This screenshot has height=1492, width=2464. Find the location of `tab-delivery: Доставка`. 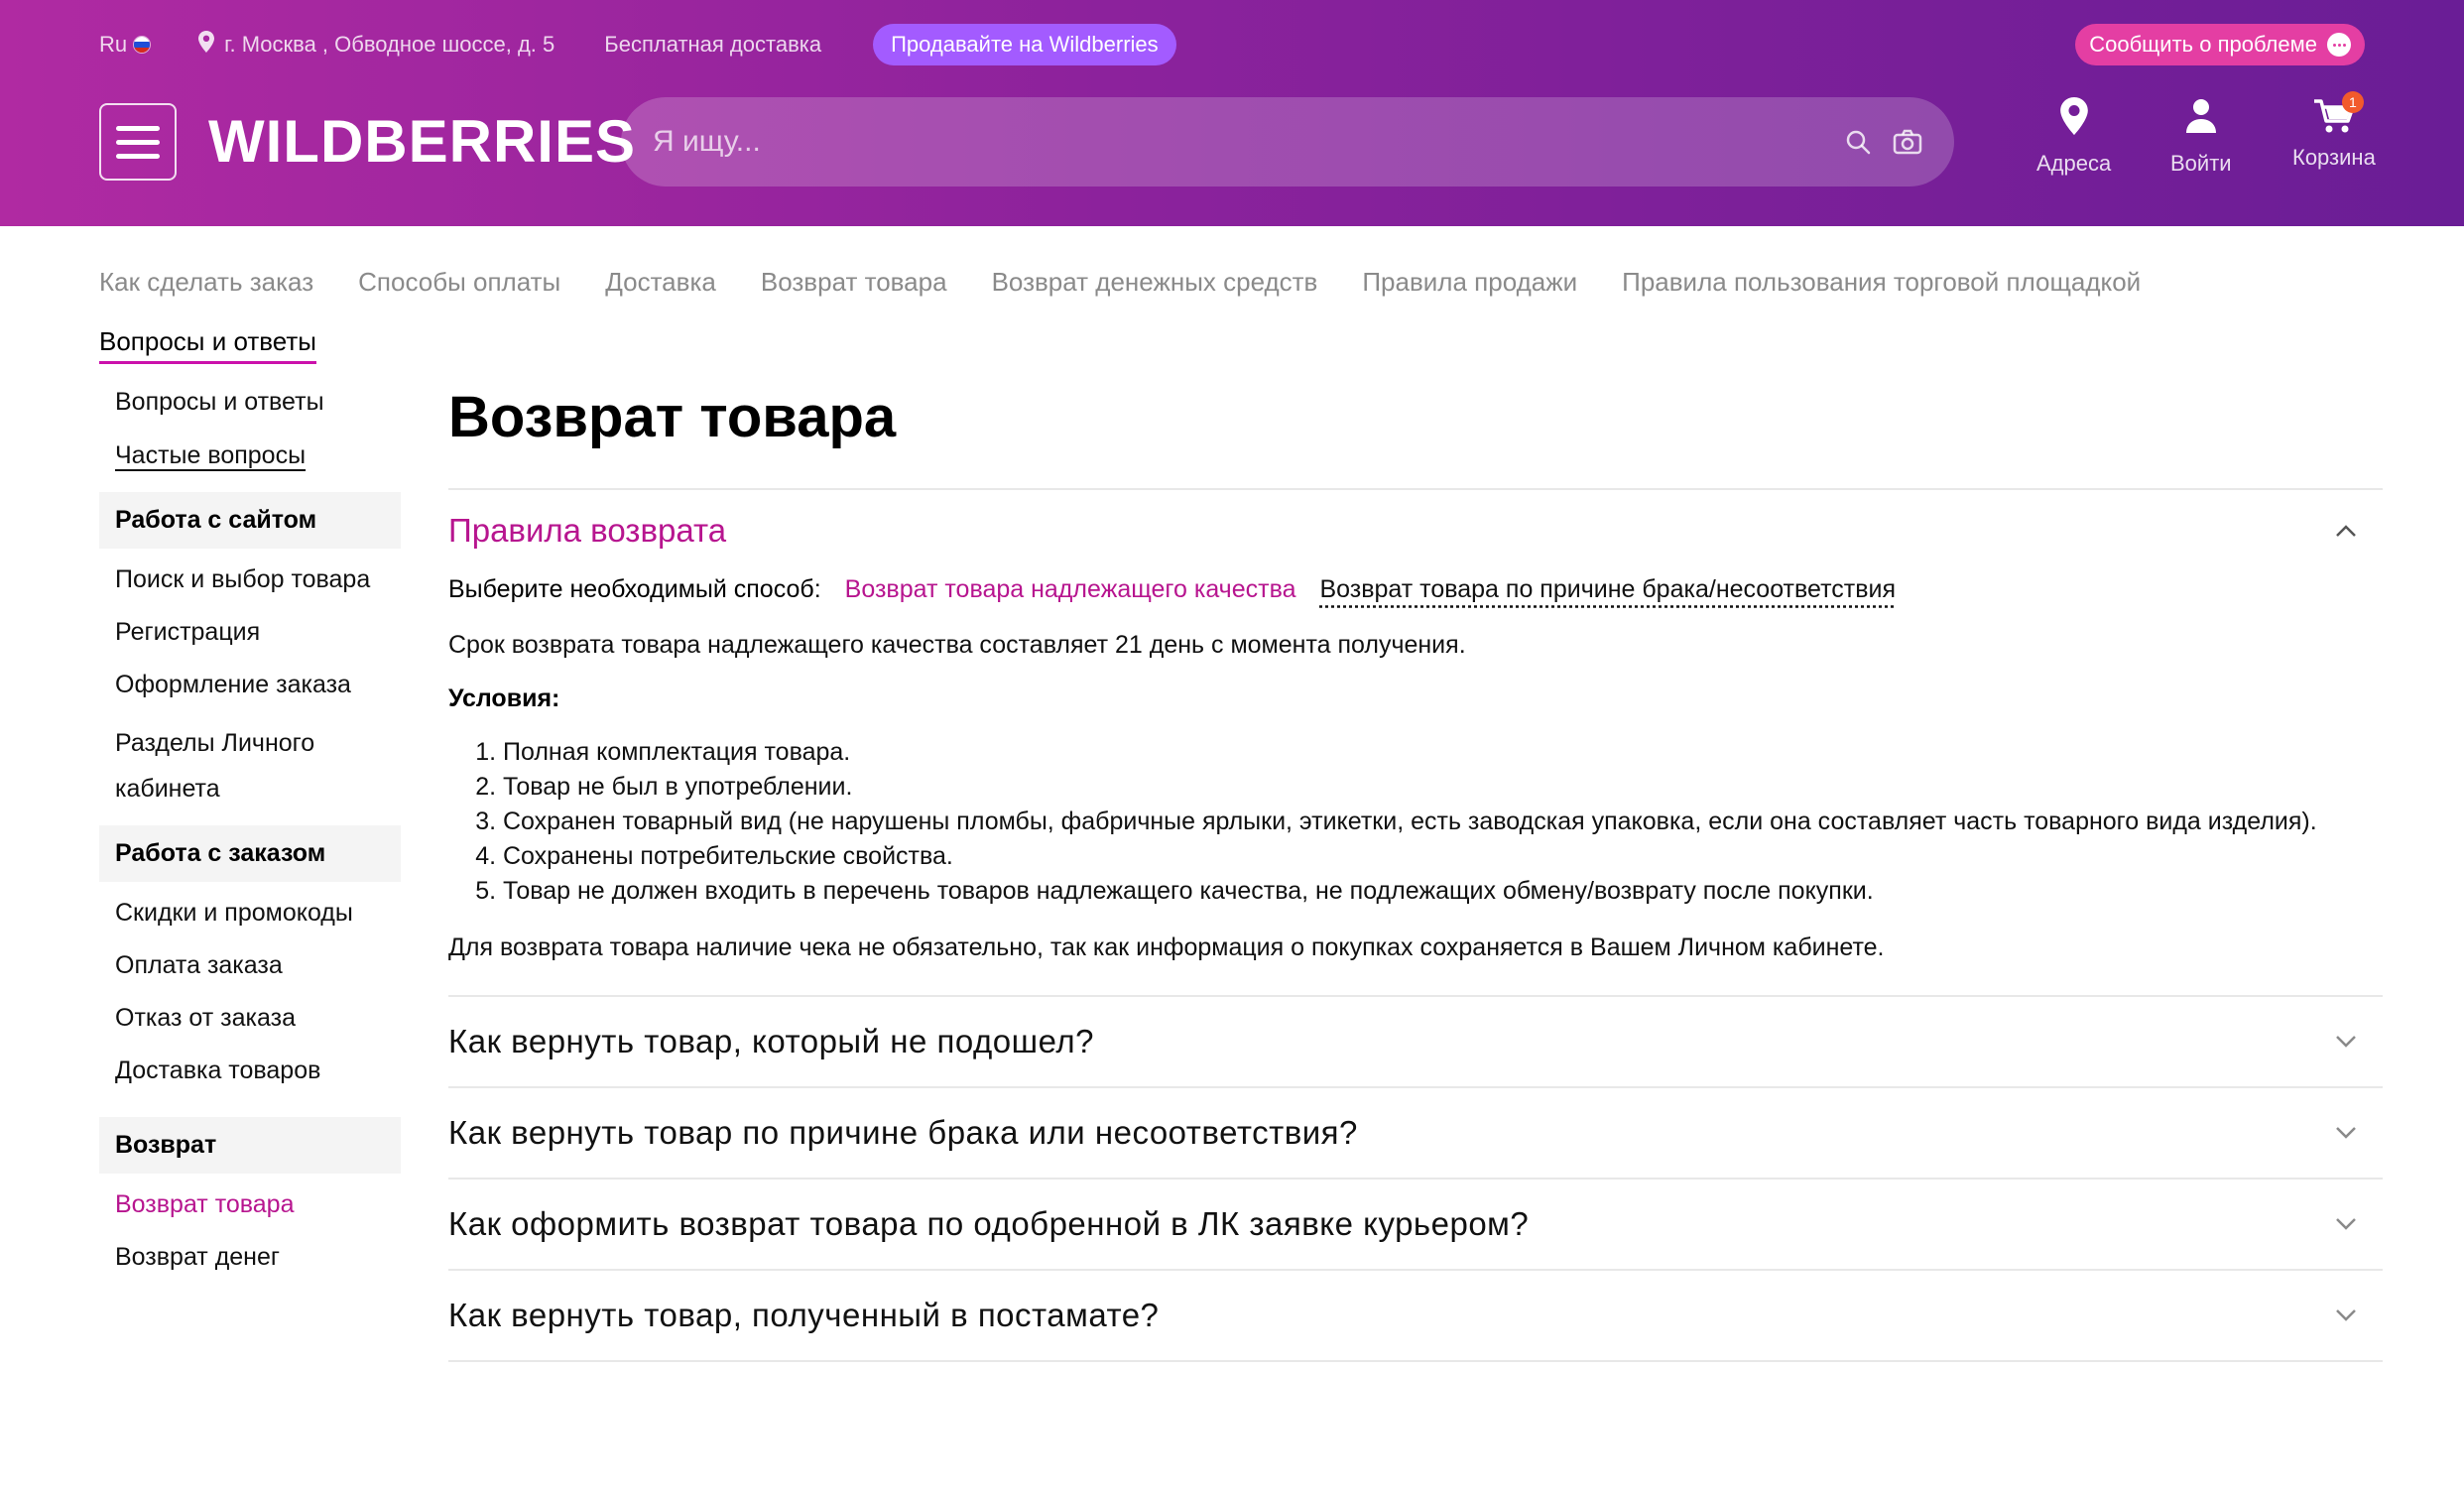

tab-delivery: Доставка is located at coordinates (660, 282).